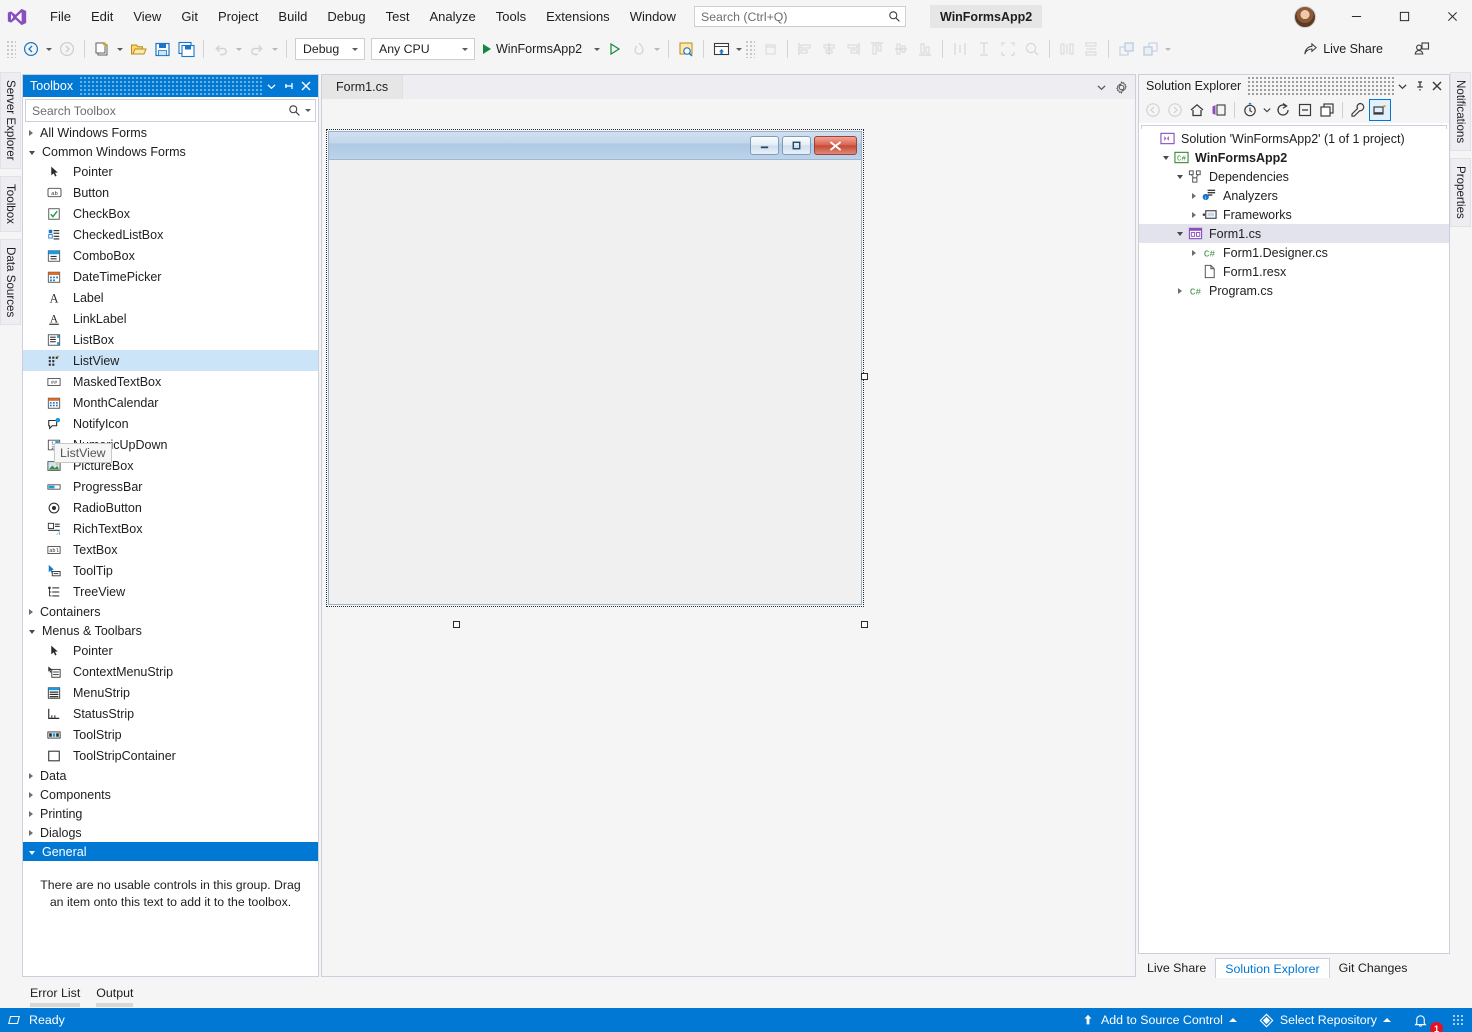 This screenshot has height=1032, width=1472. I want to click on se-properties-button, so click(1358, 110).